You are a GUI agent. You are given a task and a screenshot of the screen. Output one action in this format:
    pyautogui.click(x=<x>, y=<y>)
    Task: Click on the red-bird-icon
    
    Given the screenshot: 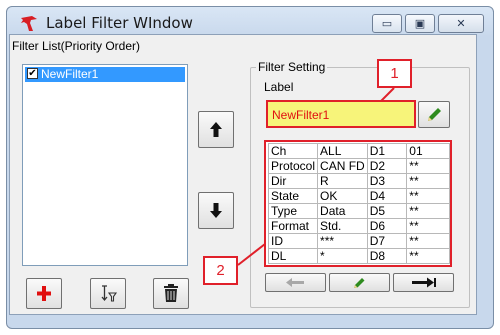 What is the action you would take?
    pyautogui.click(x=29, y=23)
    